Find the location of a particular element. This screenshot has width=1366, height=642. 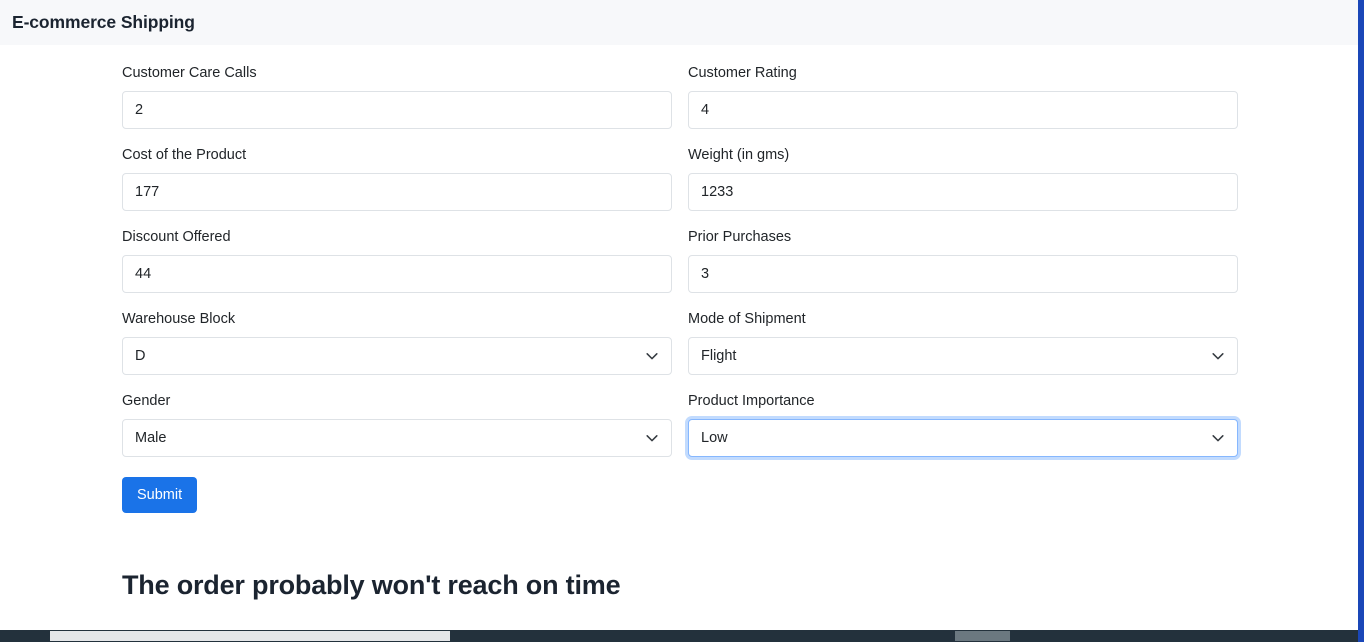

field-mode-of-shipment: Mode of Shipment is located at coordinates (963, 342).